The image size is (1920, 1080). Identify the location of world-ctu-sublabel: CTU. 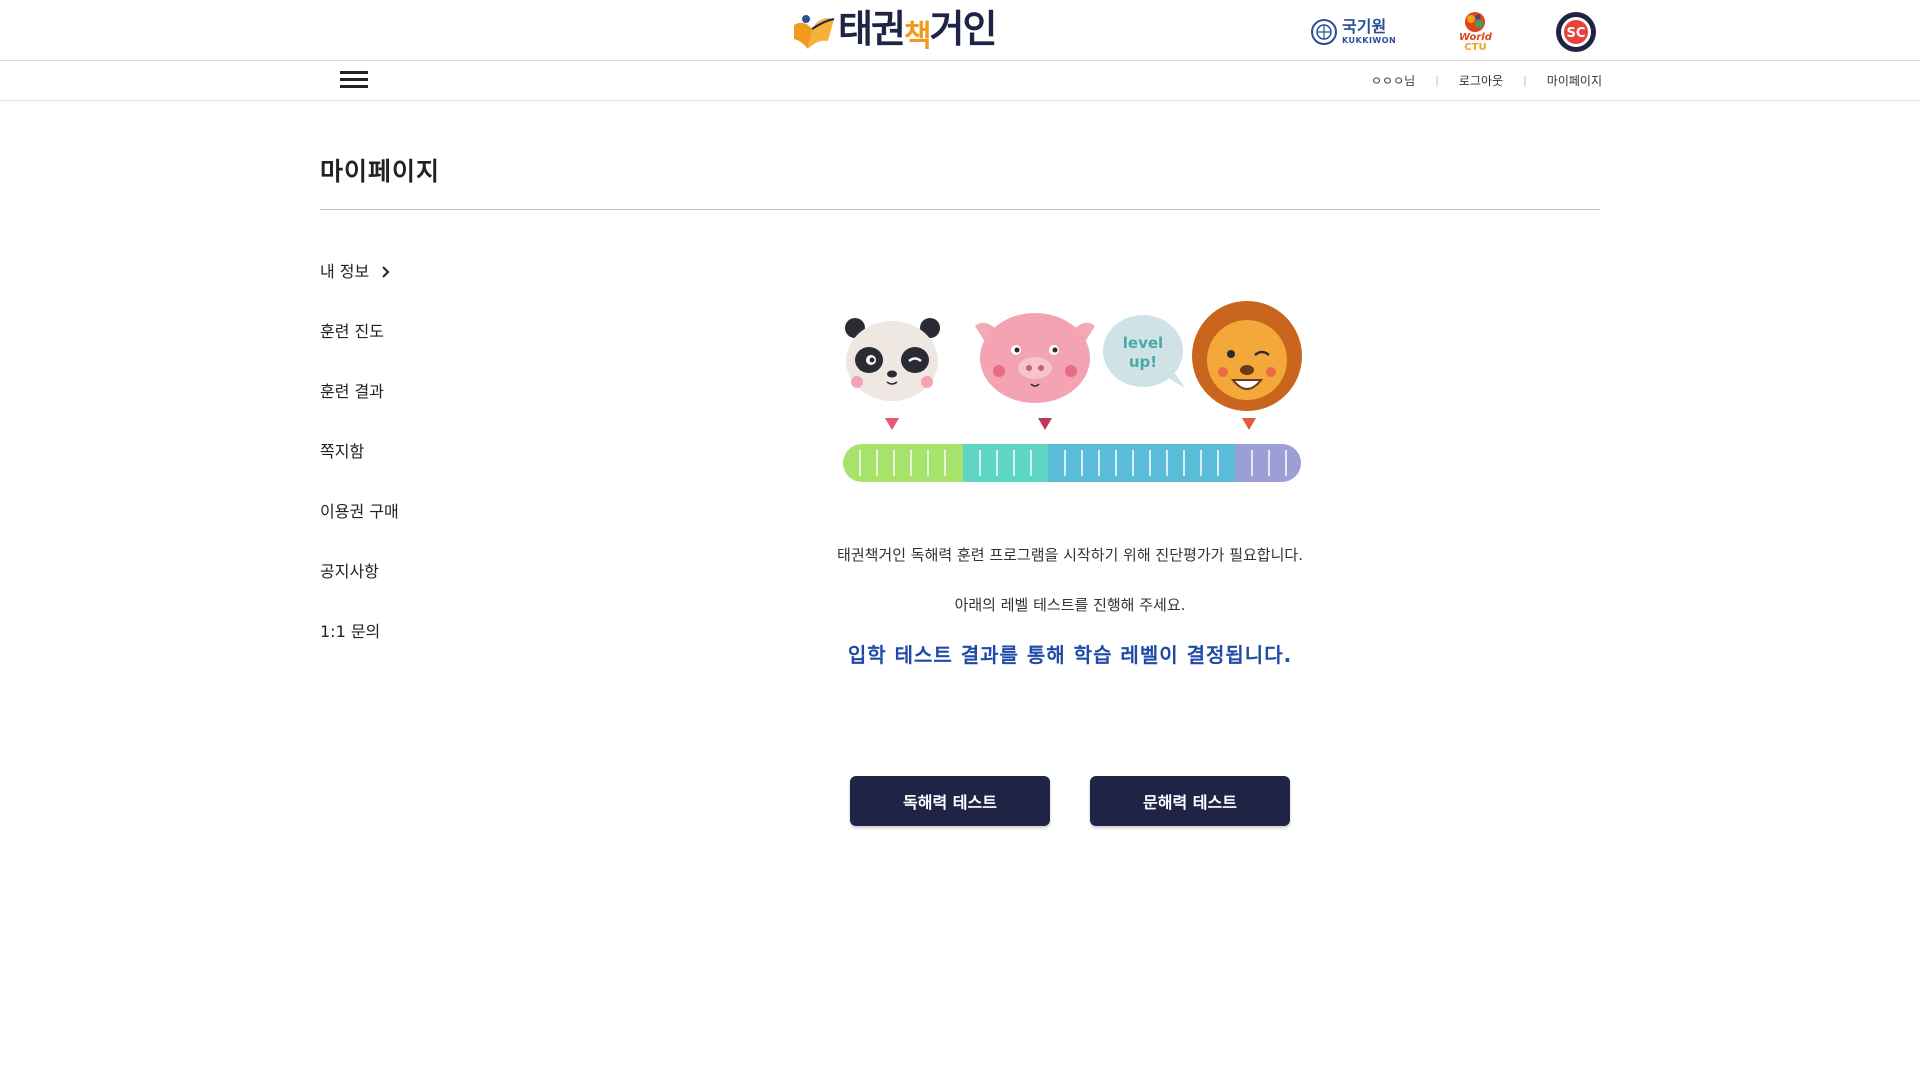
(1475, 47).